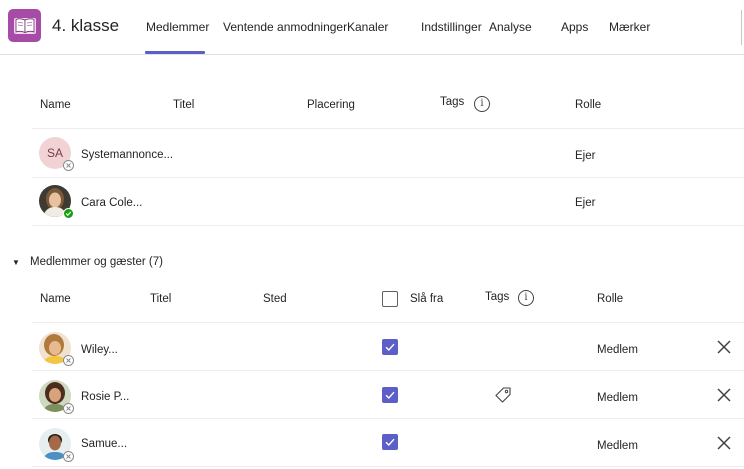 This screenshot has width=744, height=469. Describe the element at coordinates (56, 154) in the screenshot. I see `avatar: SA` at that location.